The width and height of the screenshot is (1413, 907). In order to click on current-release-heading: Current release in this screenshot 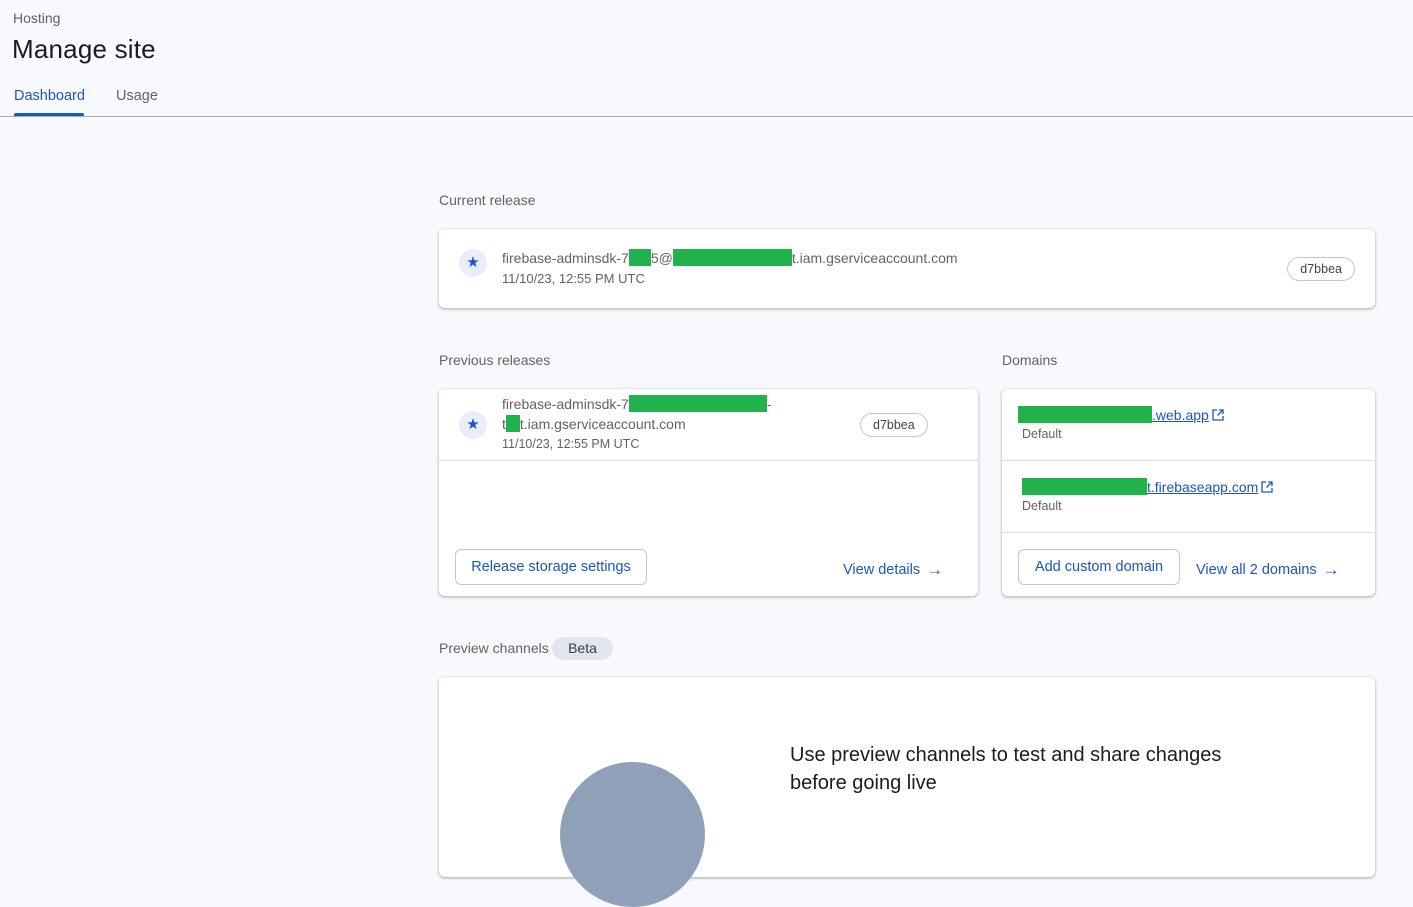, I will do `click(487, 200)`.